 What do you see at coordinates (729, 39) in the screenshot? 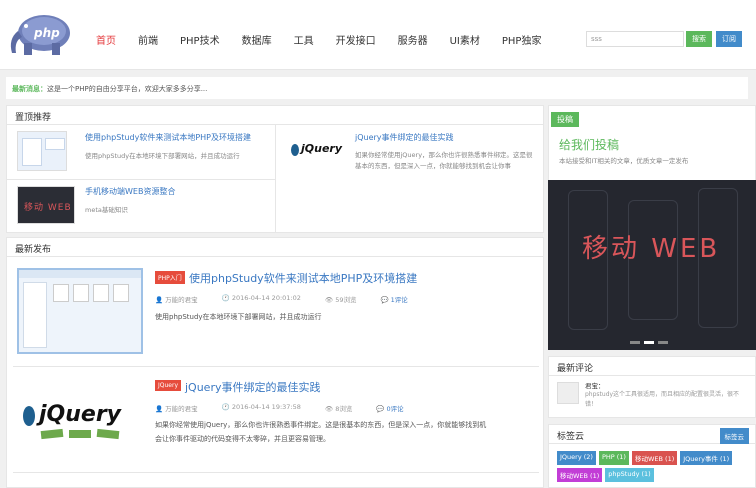
I see `subscribe-button: 订阅` at bounding box center [729, 39].